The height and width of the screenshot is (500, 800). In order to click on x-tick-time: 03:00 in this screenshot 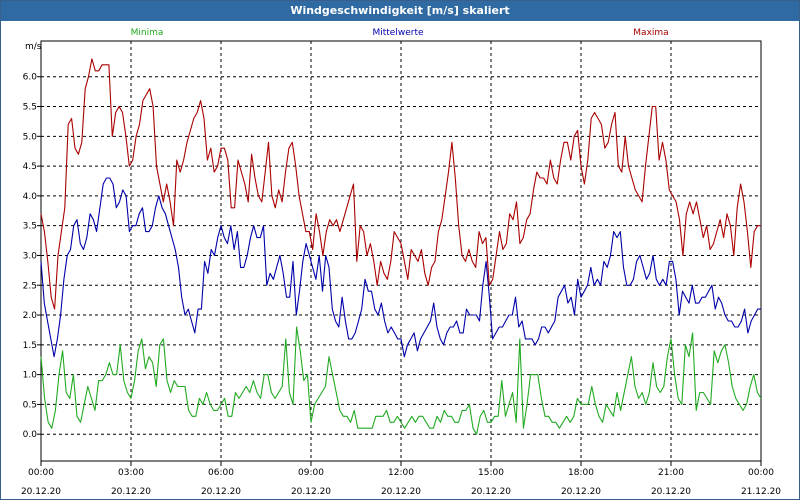, I will do `click(131, 473)`.